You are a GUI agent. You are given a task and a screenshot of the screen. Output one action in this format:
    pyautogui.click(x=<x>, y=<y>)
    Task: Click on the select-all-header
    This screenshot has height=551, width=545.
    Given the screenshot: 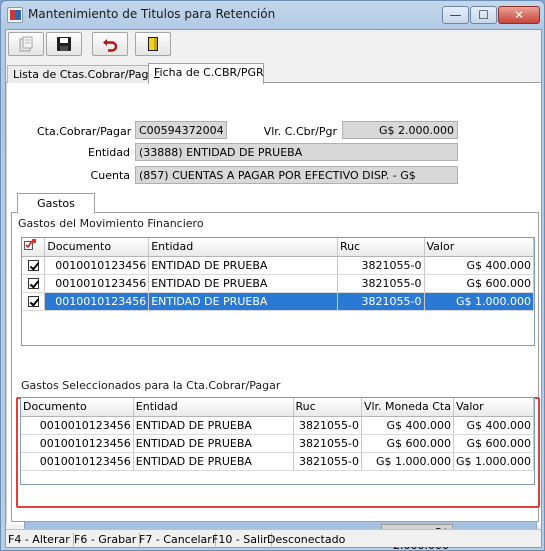 What is the action you would take?
    pyautogui.click(x=34, y=247)
    